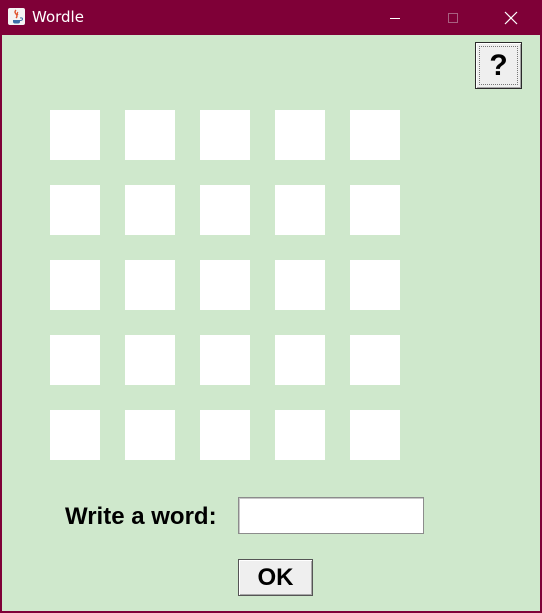 The height and width of the screenshot is (613, 542). I want to click on write-word-label: Write a word:, so click(141, 516).